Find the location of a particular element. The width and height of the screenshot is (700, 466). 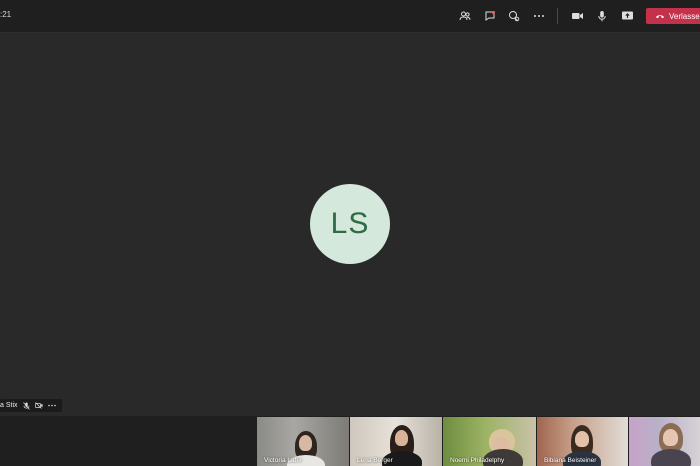

video-tile: Lena Berger is located at coordinates (396, 441).